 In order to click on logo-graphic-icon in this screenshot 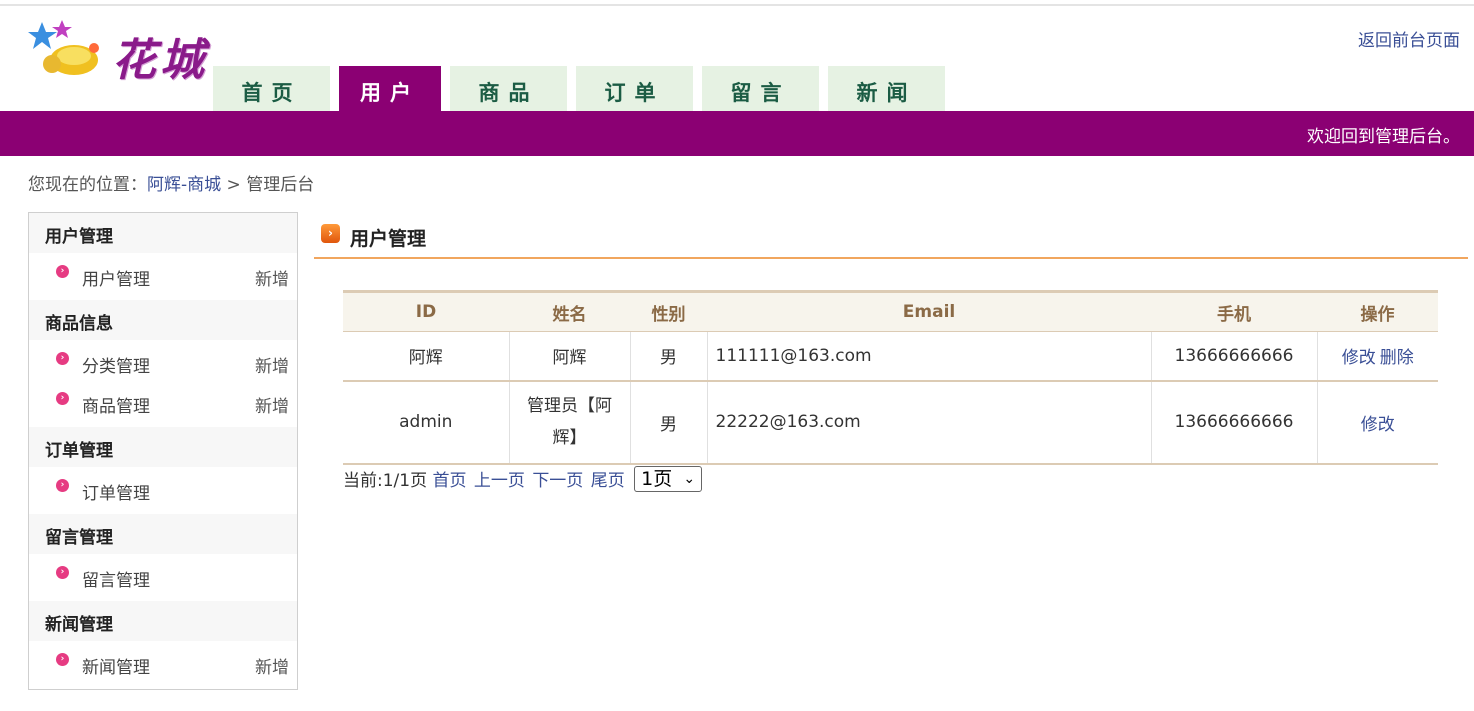, I will do `click(63, 47)`.